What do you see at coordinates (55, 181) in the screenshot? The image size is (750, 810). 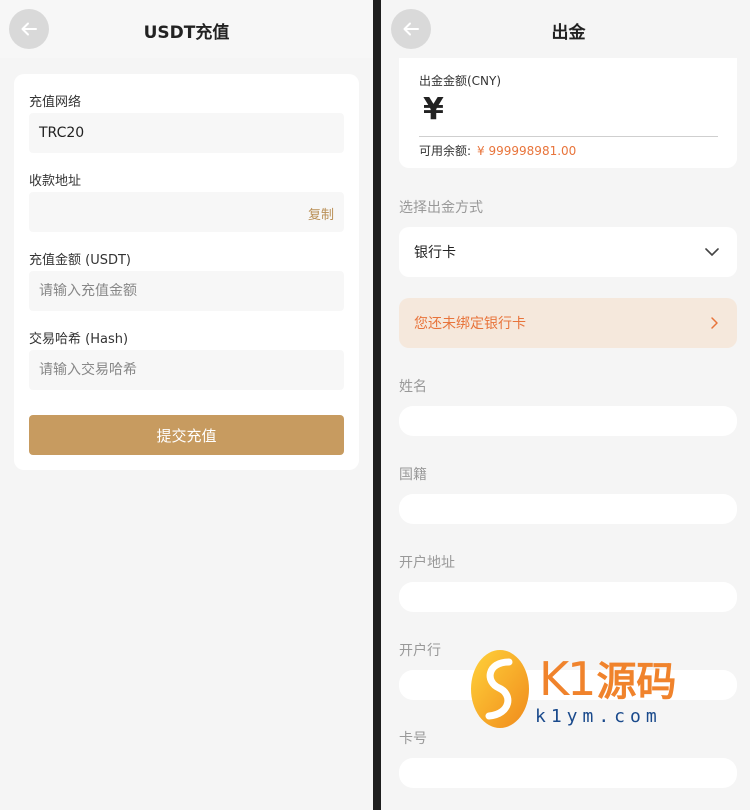 I see `address-label: 收款地址` at bounding box center [55, 181].